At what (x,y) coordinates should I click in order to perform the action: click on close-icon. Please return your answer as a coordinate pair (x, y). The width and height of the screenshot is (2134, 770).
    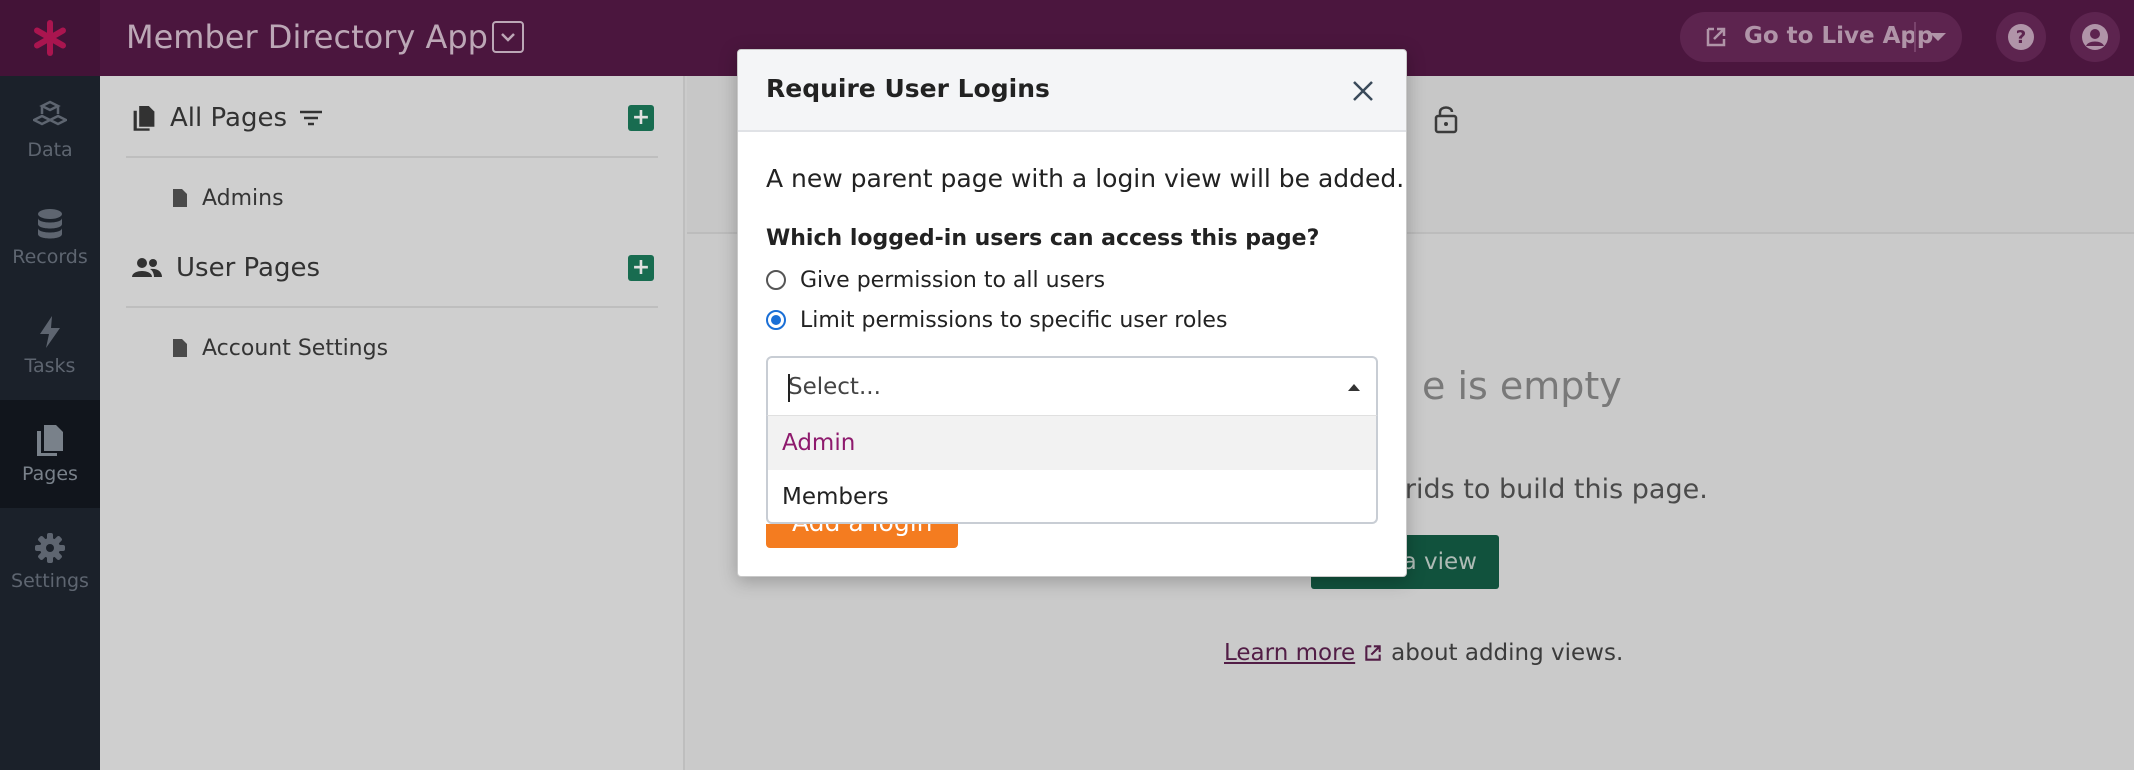
    Looking at the image, I should click on (1363, 91).